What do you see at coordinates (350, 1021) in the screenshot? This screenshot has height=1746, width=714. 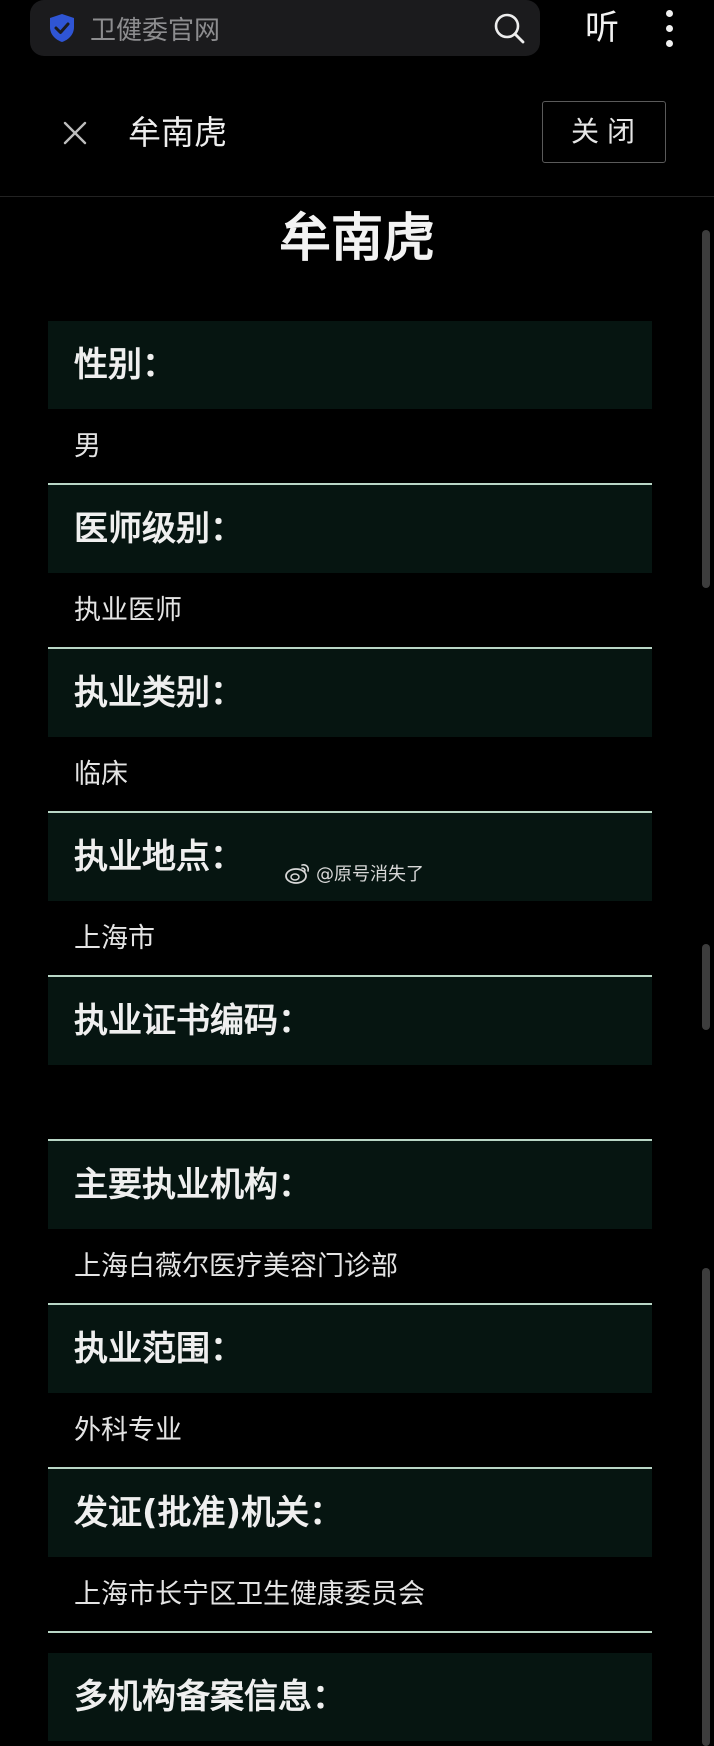 I see `row-label: 执业证书编码：` at bounding box center [350, 1021].